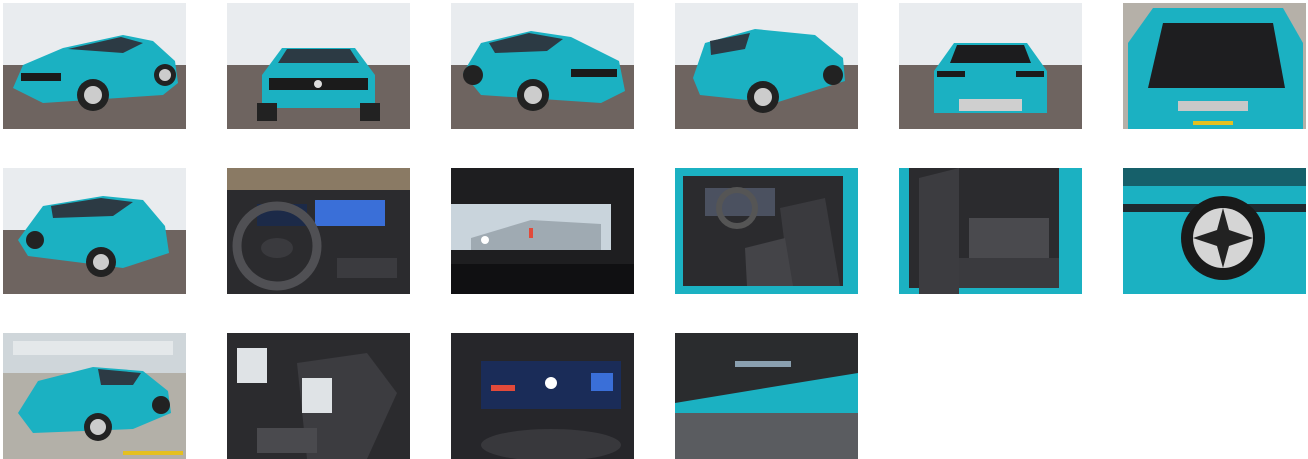 This screenshot has width=1308, height=459. I want to click on photo-thumbnail-dashboard, so click(318, 231).